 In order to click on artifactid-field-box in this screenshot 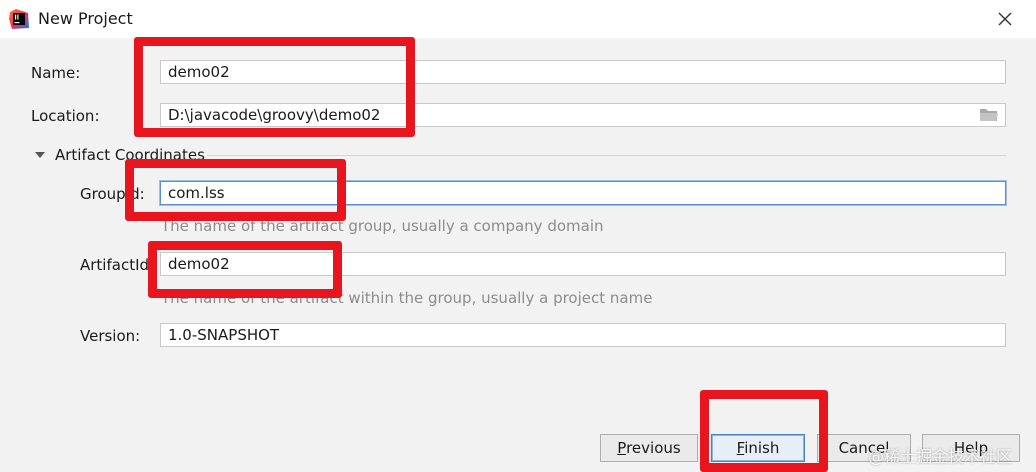, I will do `click(583, 264)`.